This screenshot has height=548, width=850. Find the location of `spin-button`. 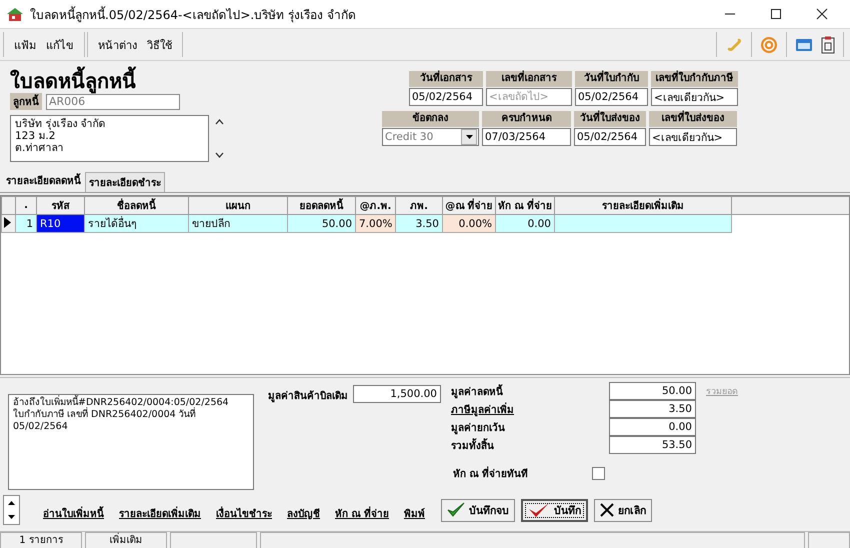

spin-button is located at coordinates (11, 510).